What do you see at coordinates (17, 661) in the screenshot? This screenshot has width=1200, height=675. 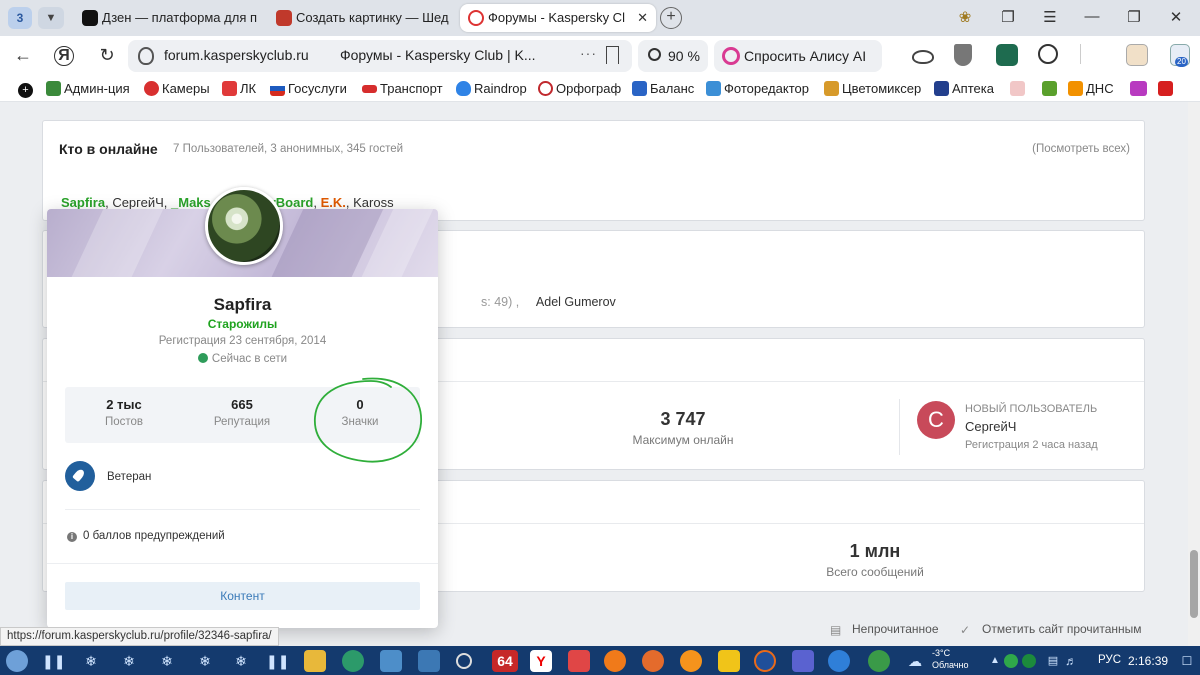 I see `start-orb-icon` at bounding box center [17, 661].